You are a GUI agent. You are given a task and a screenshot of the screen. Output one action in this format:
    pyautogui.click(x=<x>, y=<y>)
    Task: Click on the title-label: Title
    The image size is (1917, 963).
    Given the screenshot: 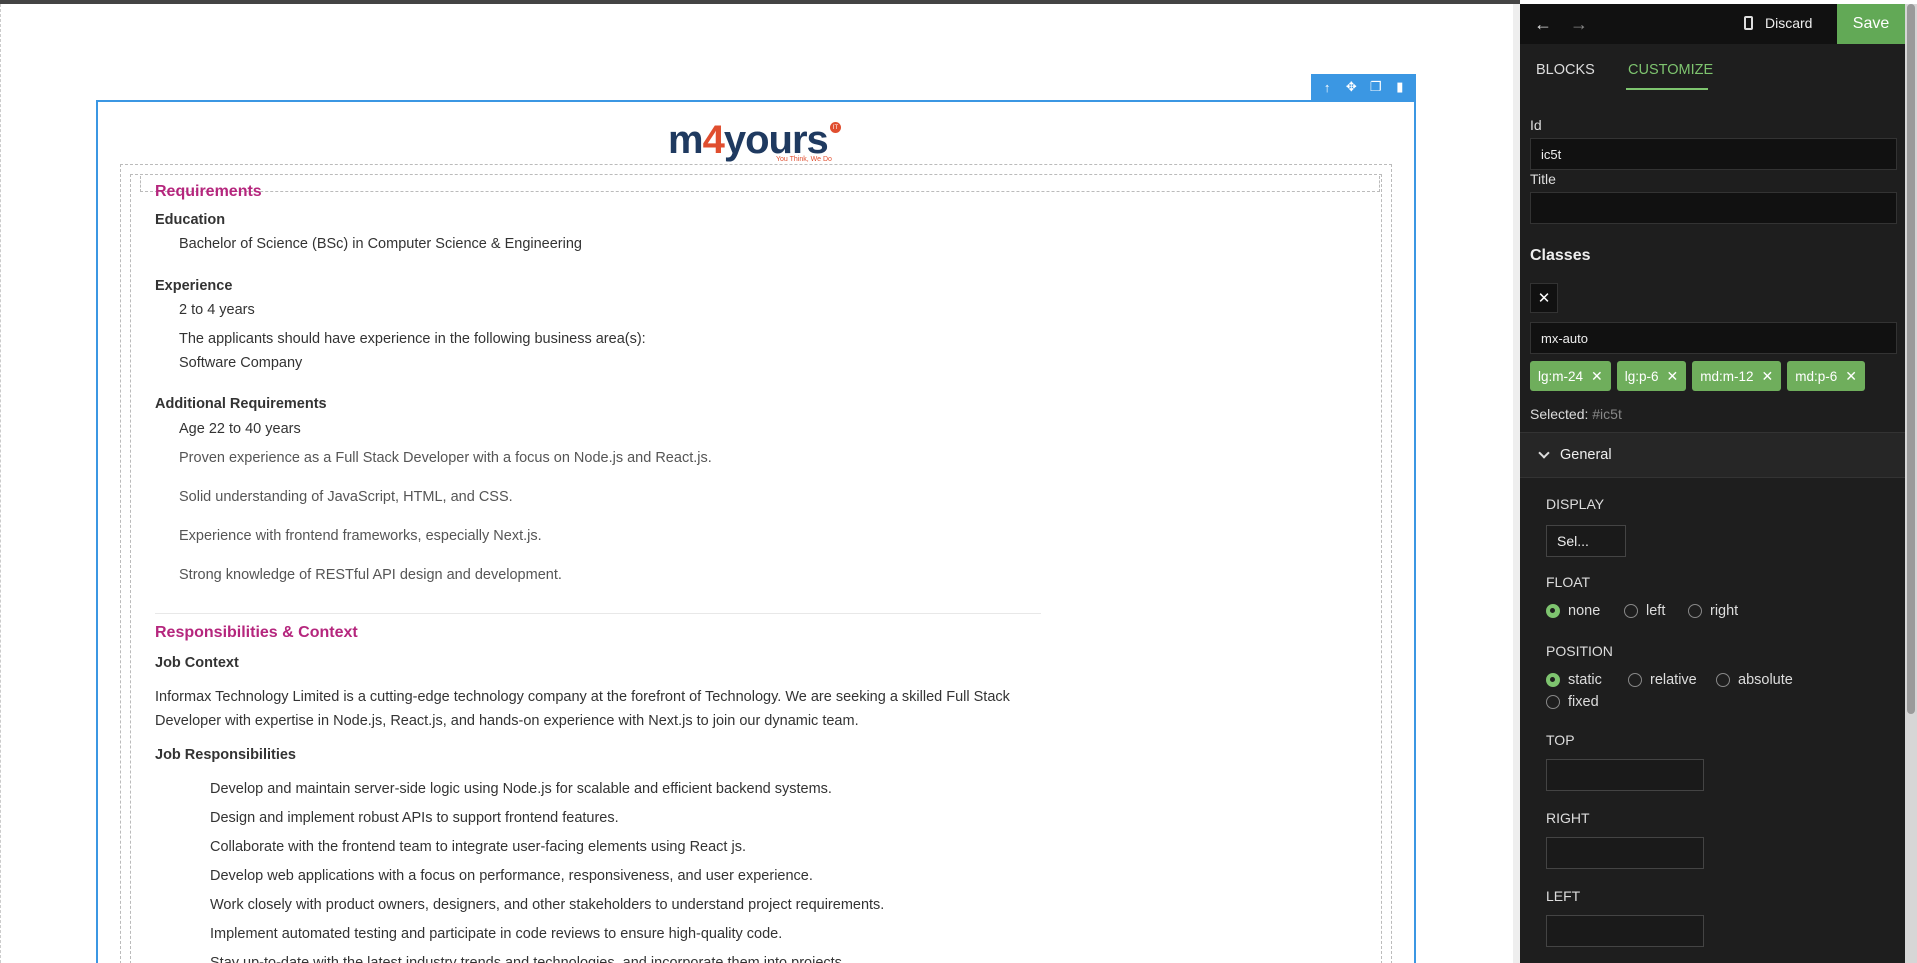 What is the action you would take?
    pyautogui.click(x=1543, y=179)
    